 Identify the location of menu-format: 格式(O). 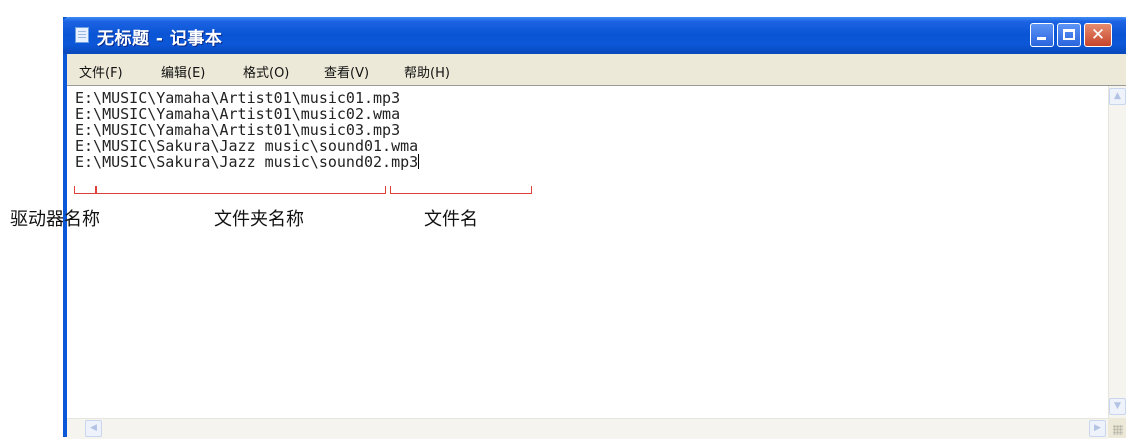
(266, 71).